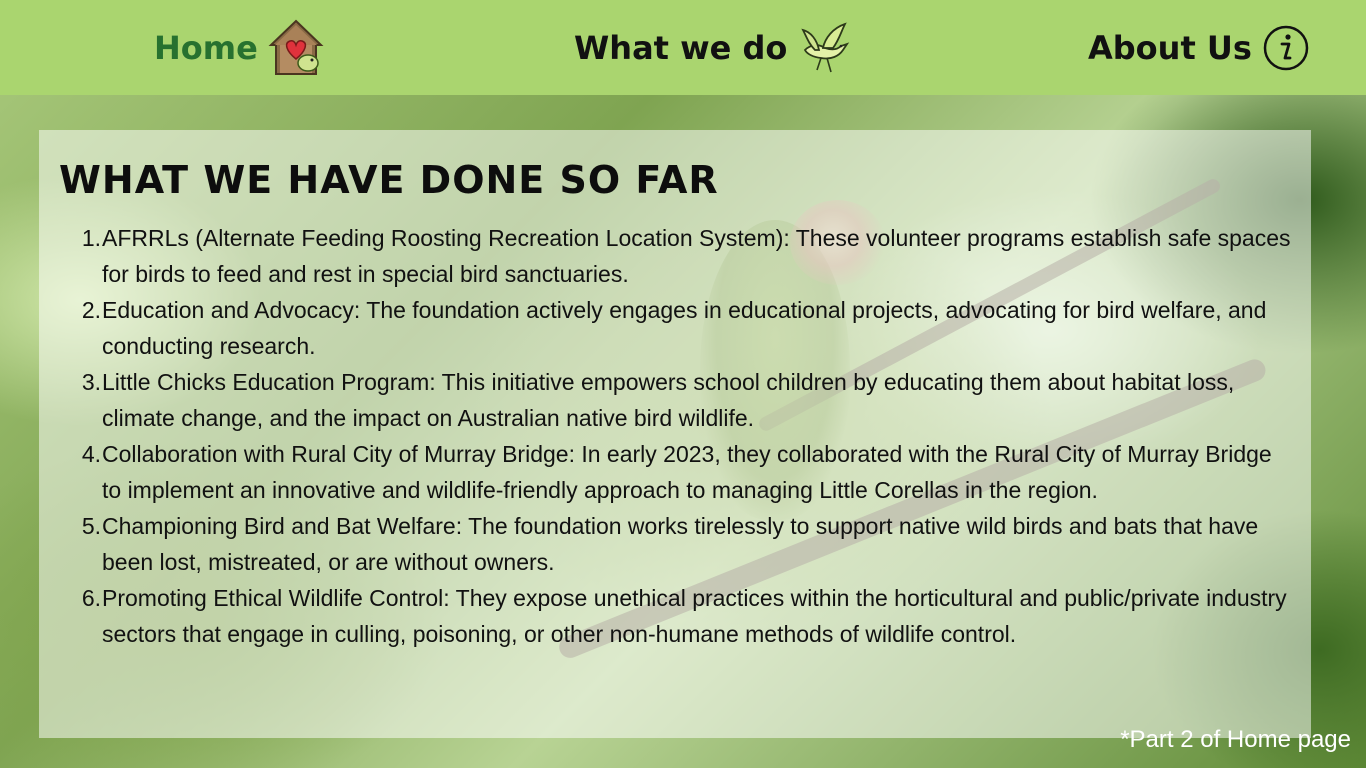  What do you see at coordinates (1235, 739) in the screenshot?
I see `page-footnote: *Part 2 of Home page` at bounding box center [1235, 739].